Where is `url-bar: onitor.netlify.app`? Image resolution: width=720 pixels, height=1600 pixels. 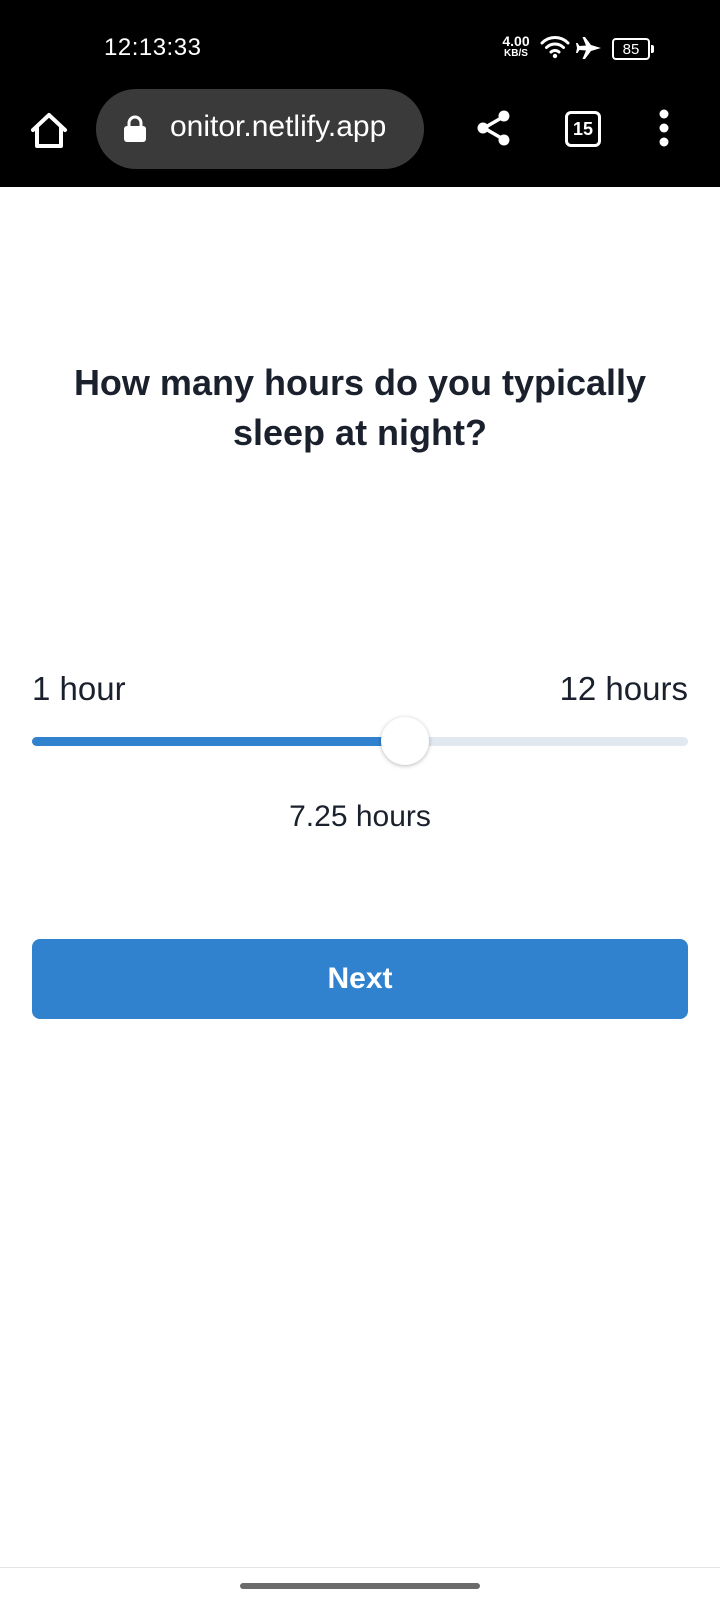
url-bar: onitor.netlify.app is located at coordinates (260, 129).